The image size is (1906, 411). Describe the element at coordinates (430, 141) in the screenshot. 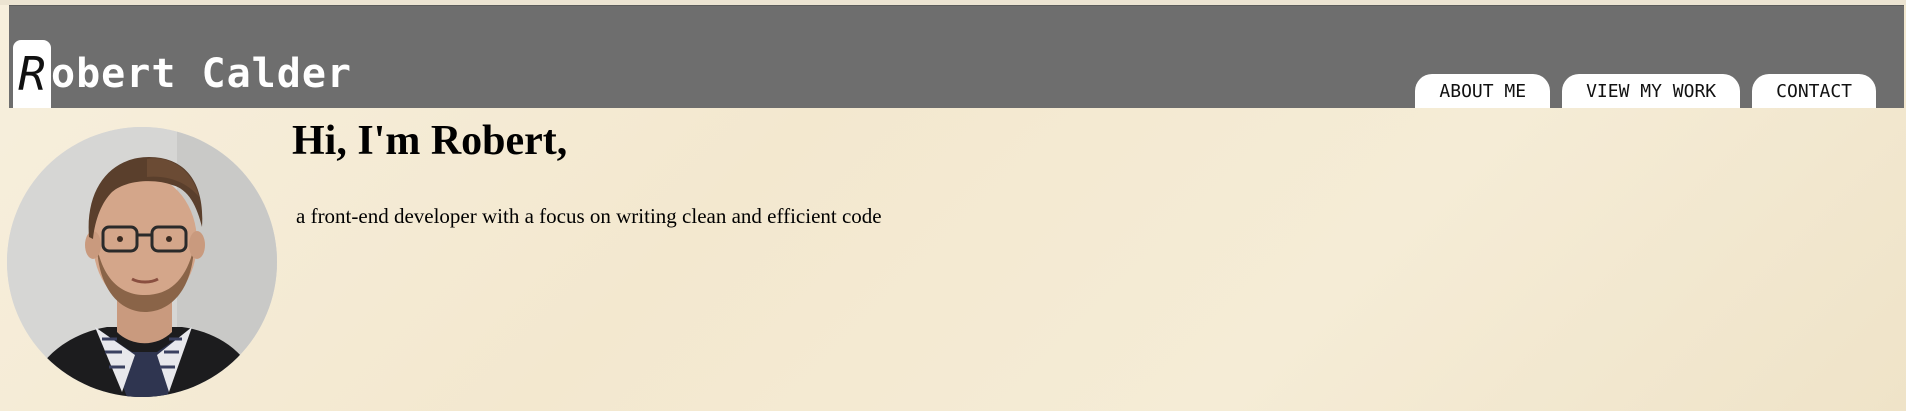

I see `hero-title: Hi, I'm Robert,` at that location.